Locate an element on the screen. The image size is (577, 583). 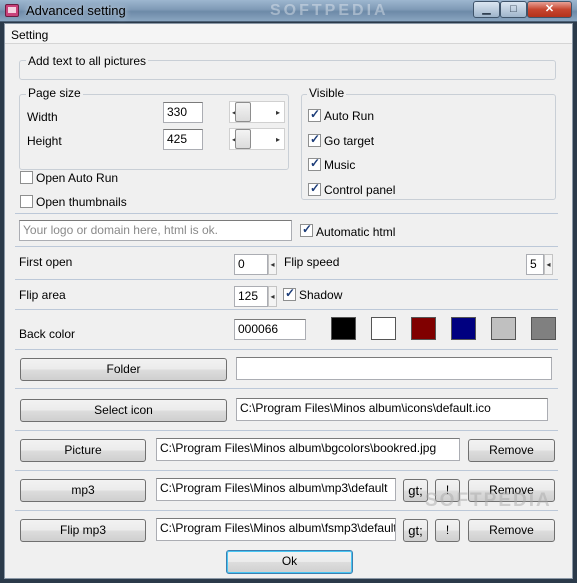
open-auto-run-label: Open Auto Run is located at coordinates (77, 178).